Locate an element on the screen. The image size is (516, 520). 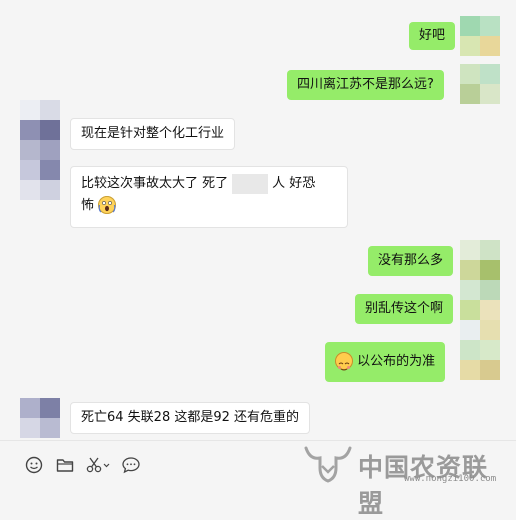
message-text: 怖 is located at coordinates (88, 205).